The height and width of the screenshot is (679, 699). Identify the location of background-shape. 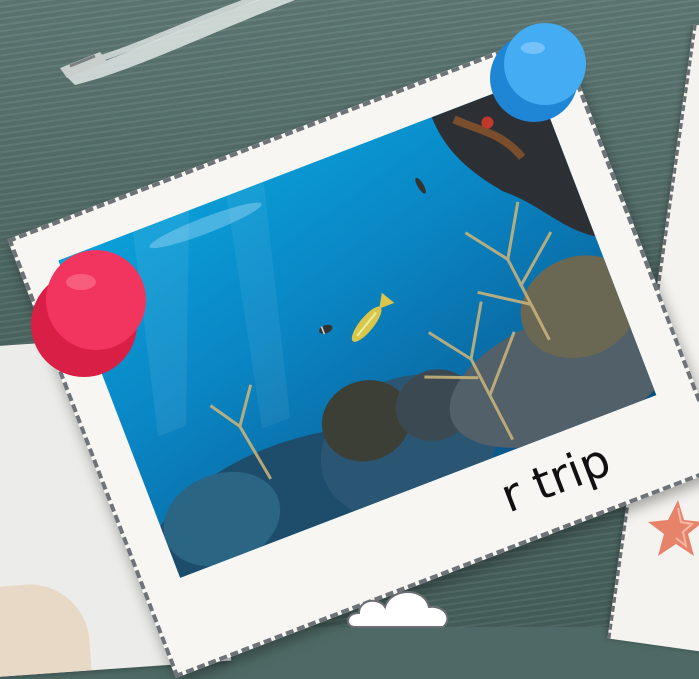
(46, 629).